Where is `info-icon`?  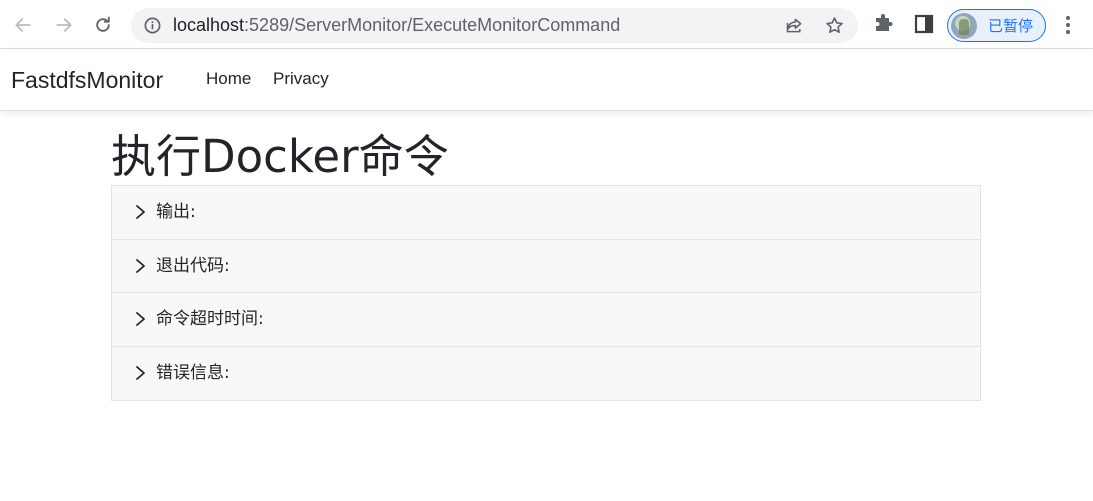 info-icon is located at coordinates (152, 25).